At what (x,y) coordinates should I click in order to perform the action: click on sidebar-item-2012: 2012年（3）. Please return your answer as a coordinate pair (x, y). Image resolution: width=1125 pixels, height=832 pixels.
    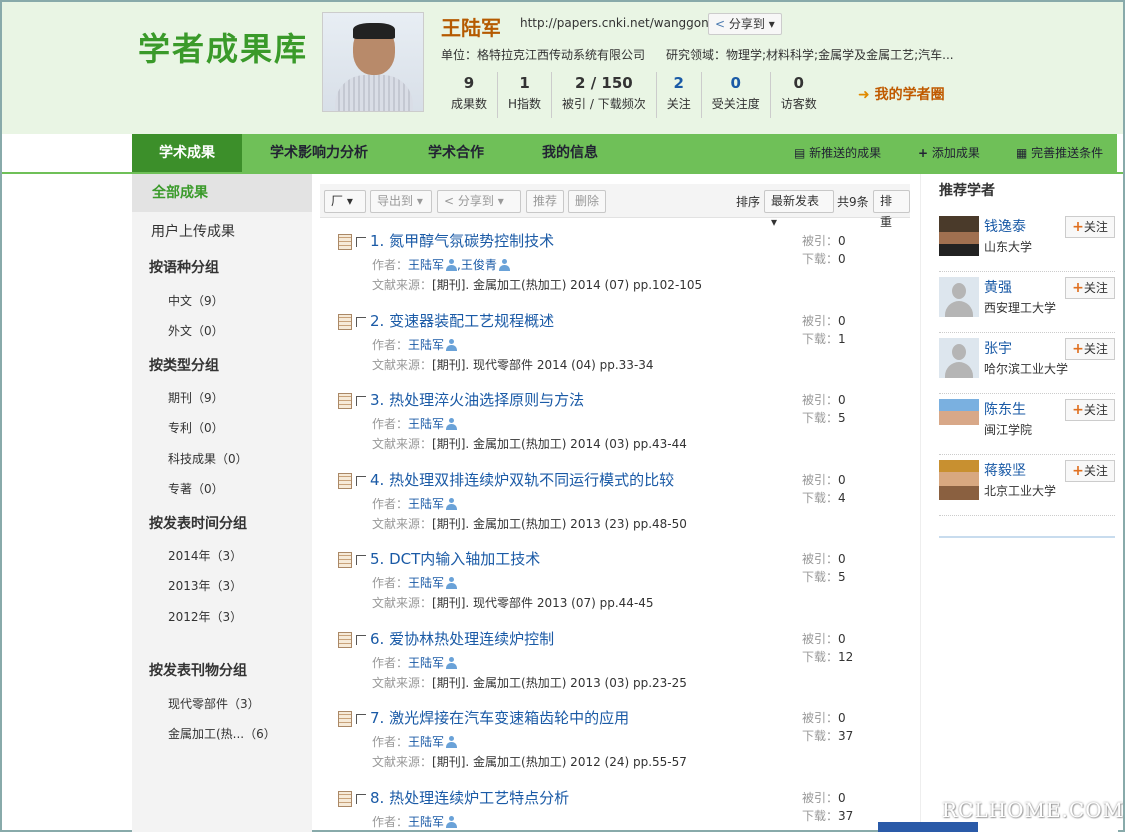
    Looking at the image, I should click on (205, 616).